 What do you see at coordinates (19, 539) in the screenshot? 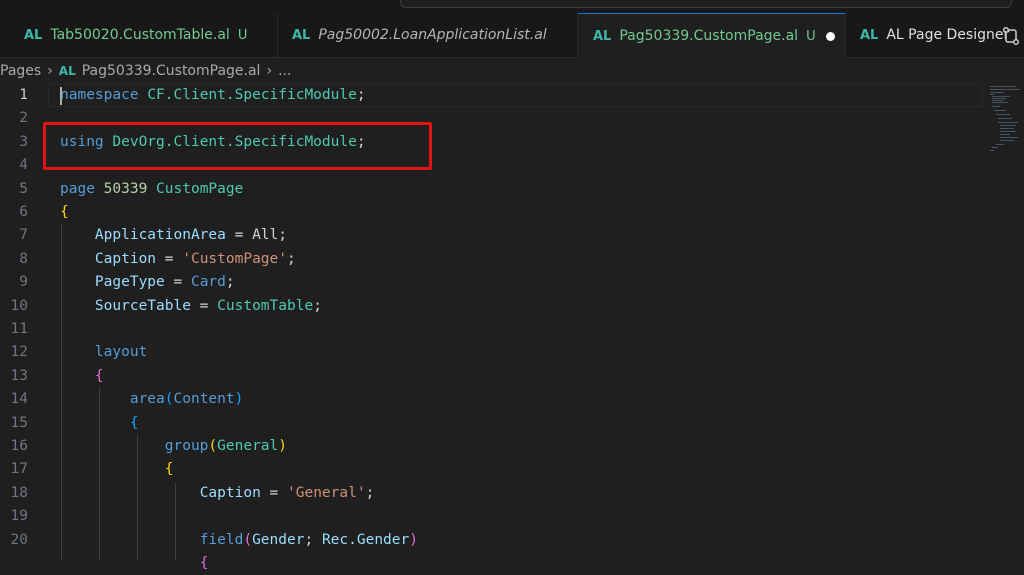
I see `line-number: 20` at bounding box center [19, 539].